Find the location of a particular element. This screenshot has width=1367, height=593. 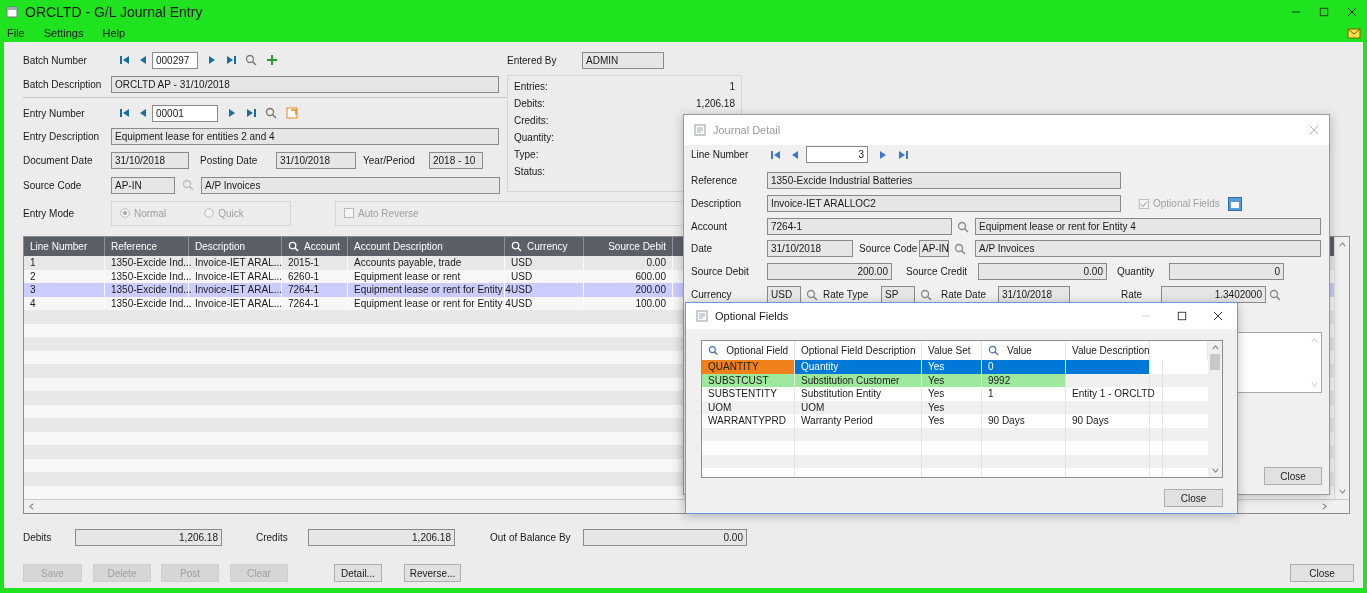

field-label: Line Number is located at coordinates (720, 154).